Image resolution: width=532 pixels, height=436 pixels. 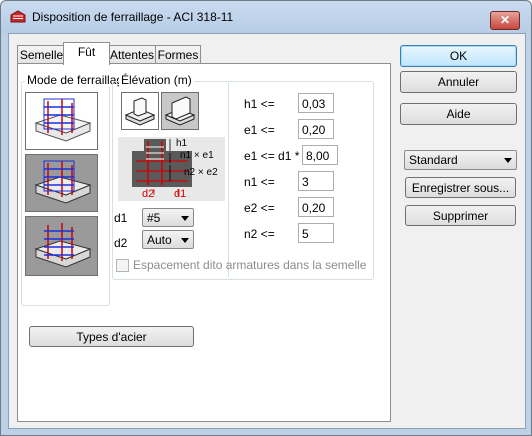 I want to click on tab-formes: Formes, so click(x=178, y=54).